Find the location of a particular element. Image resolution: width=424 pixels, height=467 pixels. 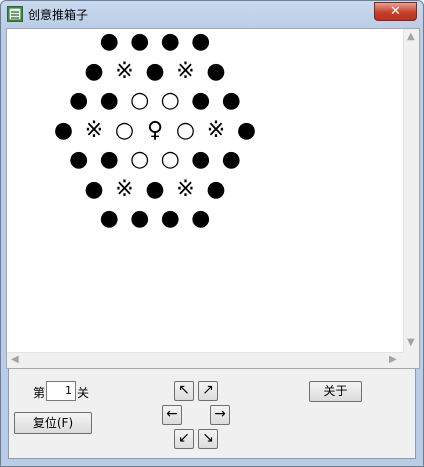

about-button: 关于 is located at coordinates (335, 391).